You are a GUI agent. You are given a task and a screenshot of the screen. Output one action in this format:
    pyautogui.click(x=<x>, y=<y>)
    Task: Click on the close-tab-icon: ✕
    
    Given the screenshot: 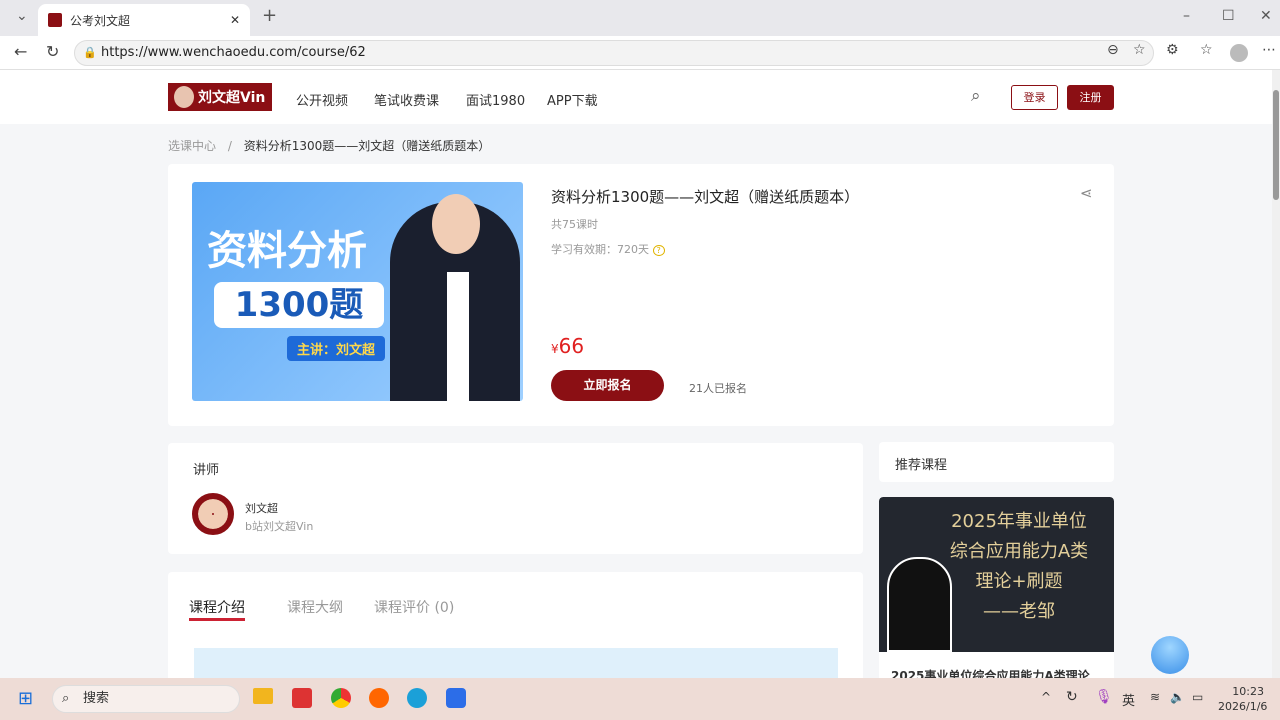 What is the action you would take?
    pyautogui.click(x=235, y=20)
    